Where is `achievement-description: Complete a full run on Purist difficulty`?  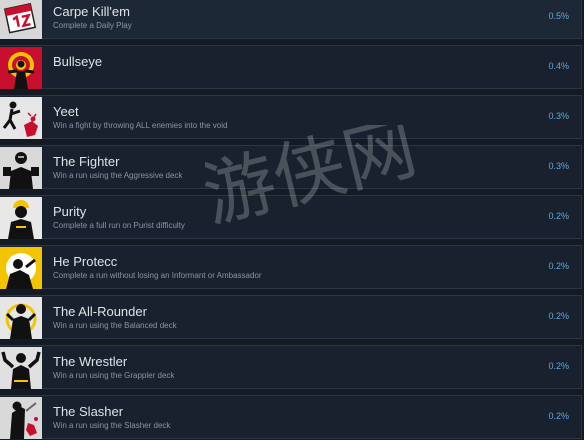
achievement-description: Complete a full run on Purist difficulty is located at coordinates (119, 225).